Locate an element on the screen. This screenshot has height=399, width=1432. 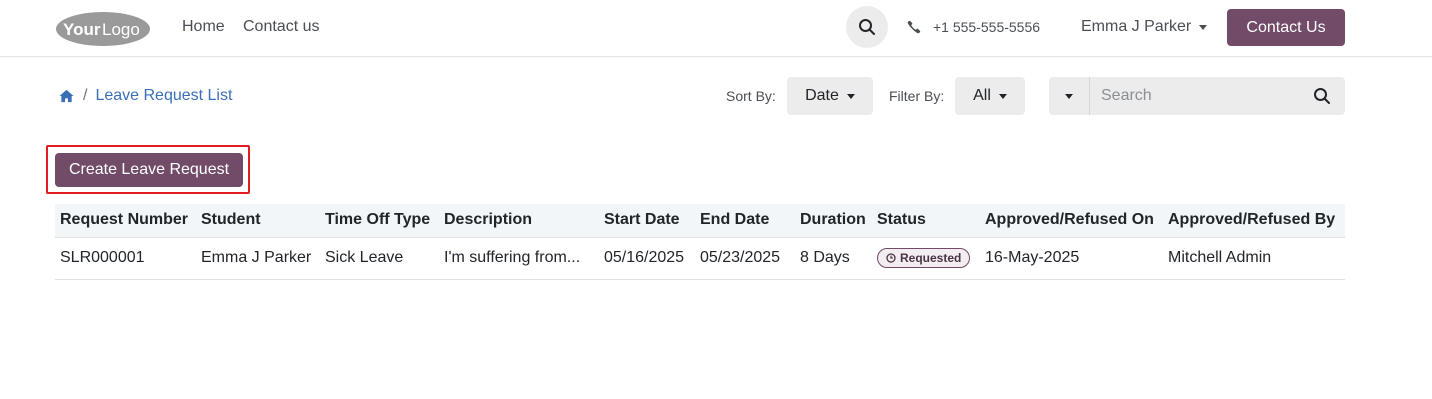
status-badge: Requested is located at coordinates (924, 258).